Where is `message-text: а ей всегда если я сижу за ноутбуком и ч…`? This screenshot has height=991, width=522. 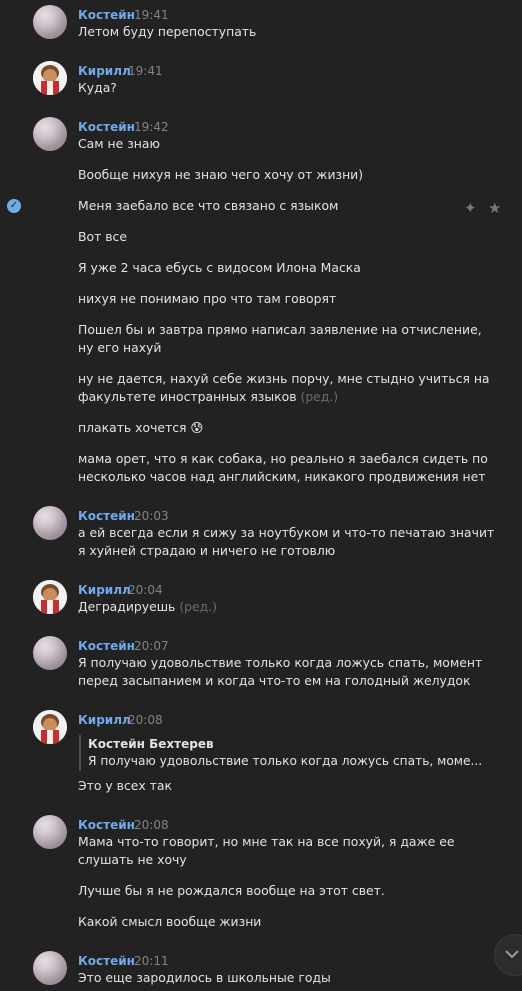
message-text: а ей всегда если я сижу за ноутбуком и ч… is located at coordinates (286, 532).